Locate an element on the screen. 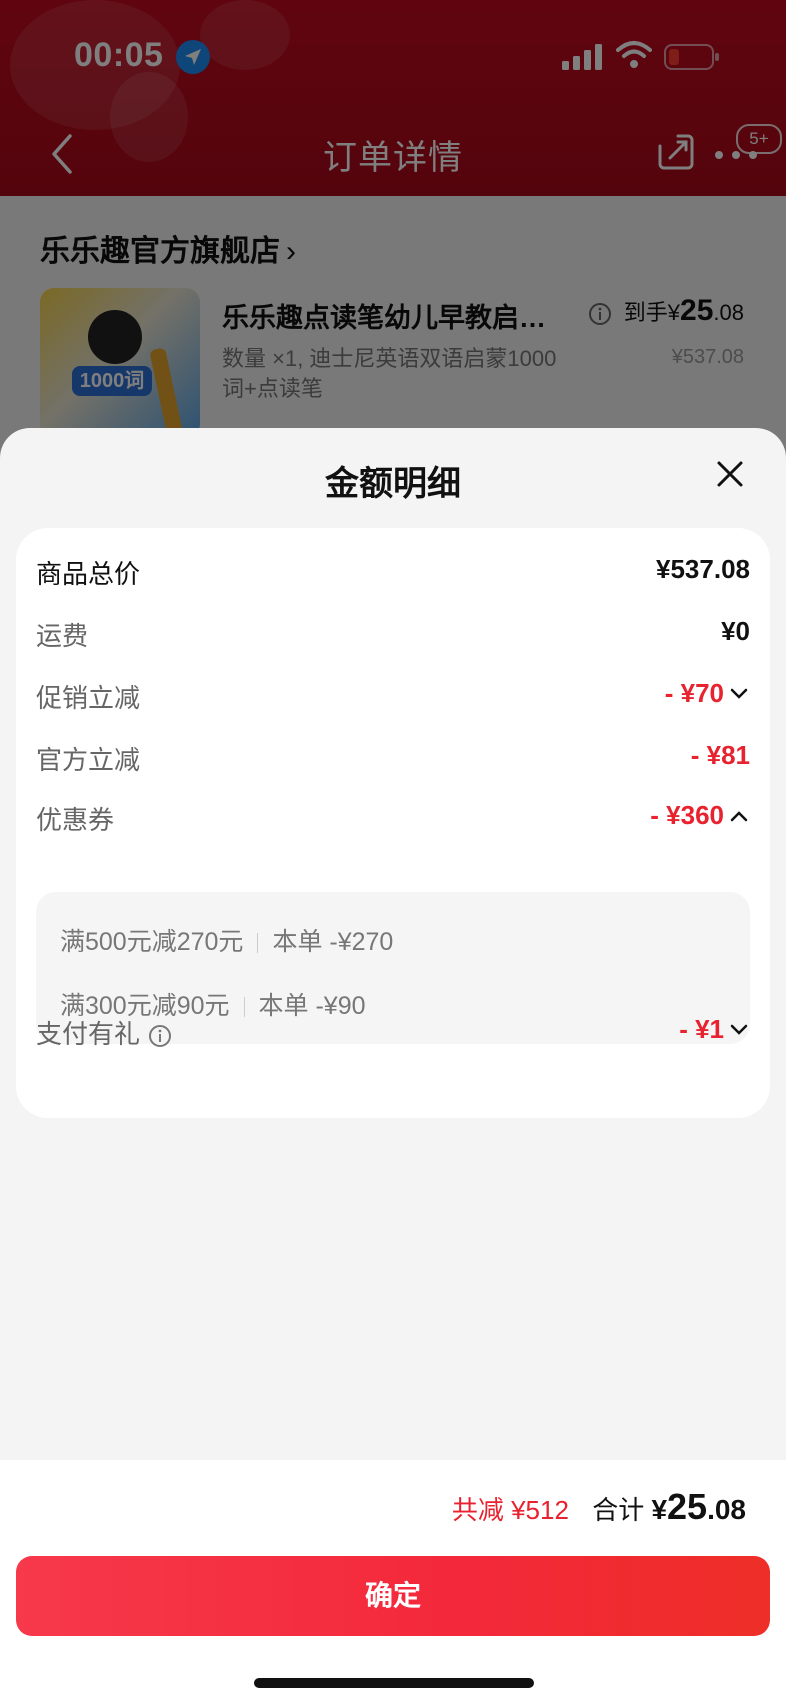  row-shipping: 运费 ¥0 is located at coordinates (393, 636).